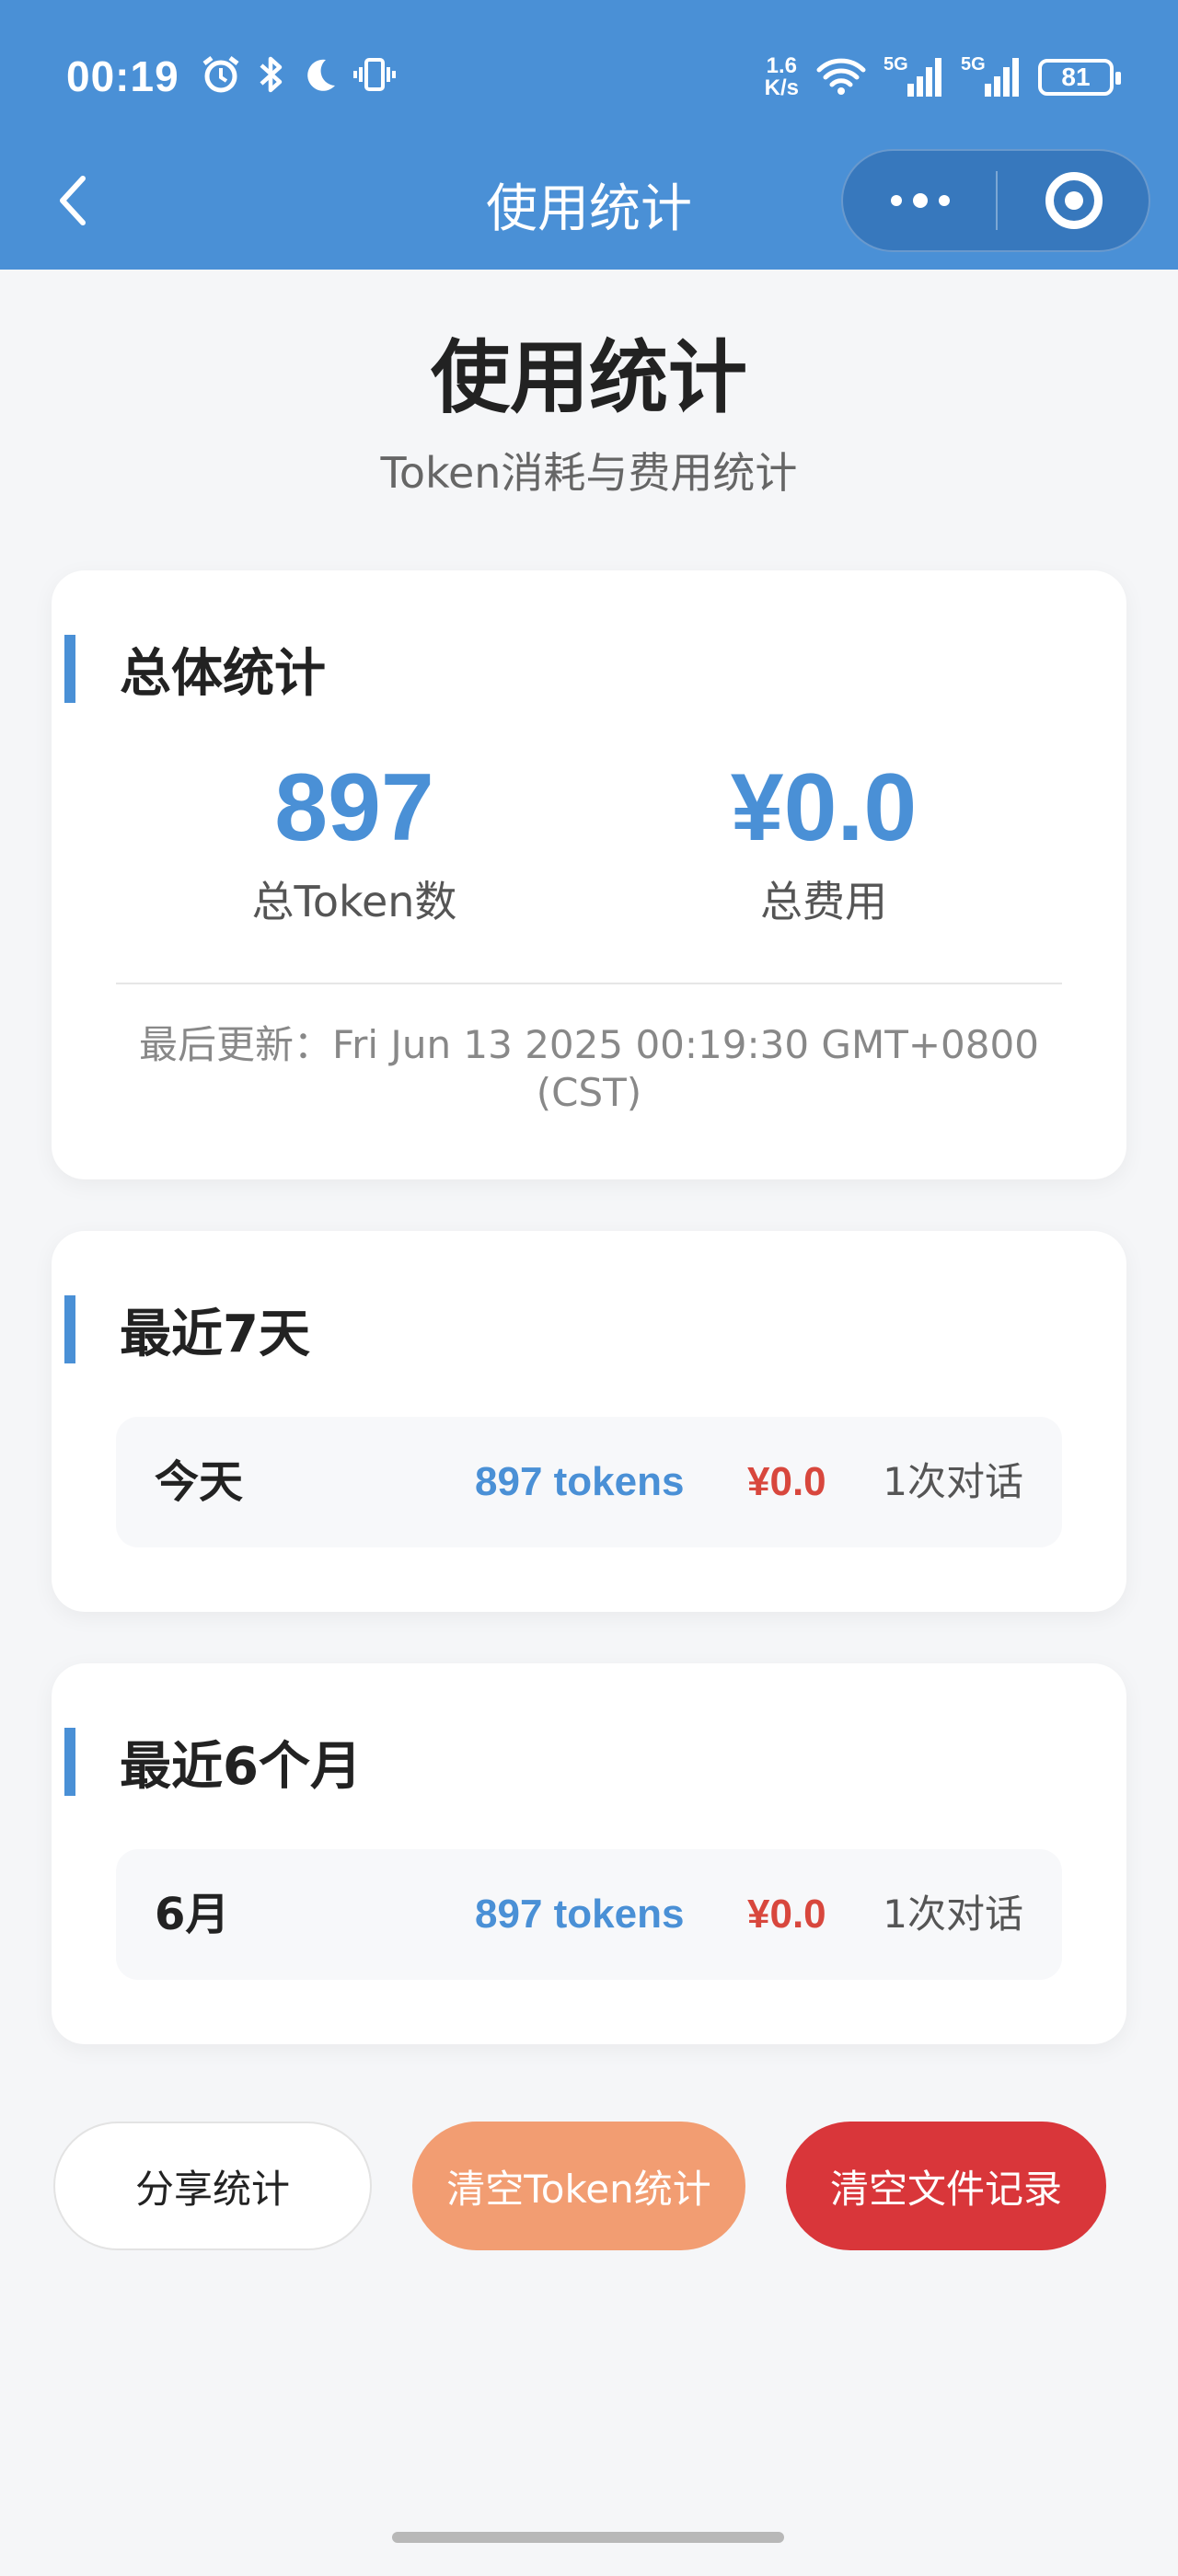 The width and height of the screenshot is (1178, 2576). Describe the element at coordinates (187, 1329) in the screenshot. I see `recent-7-days-heading: 最近7天` at that location.